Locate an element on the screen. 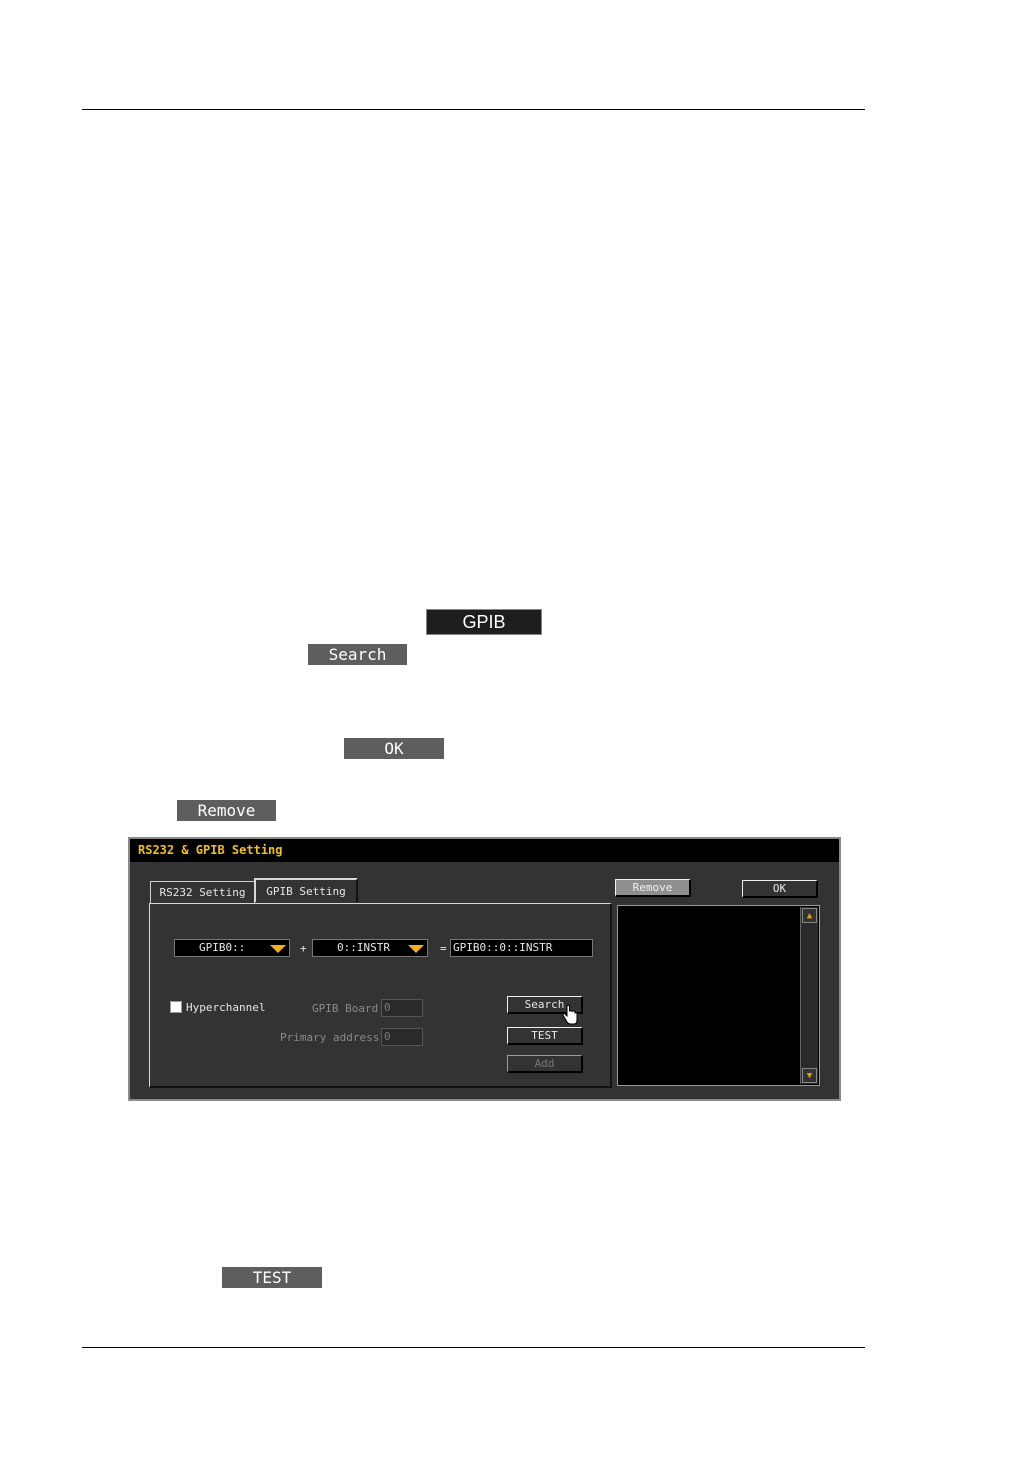  gpib-board-field: 0 is located at coordinates (402, 1008).